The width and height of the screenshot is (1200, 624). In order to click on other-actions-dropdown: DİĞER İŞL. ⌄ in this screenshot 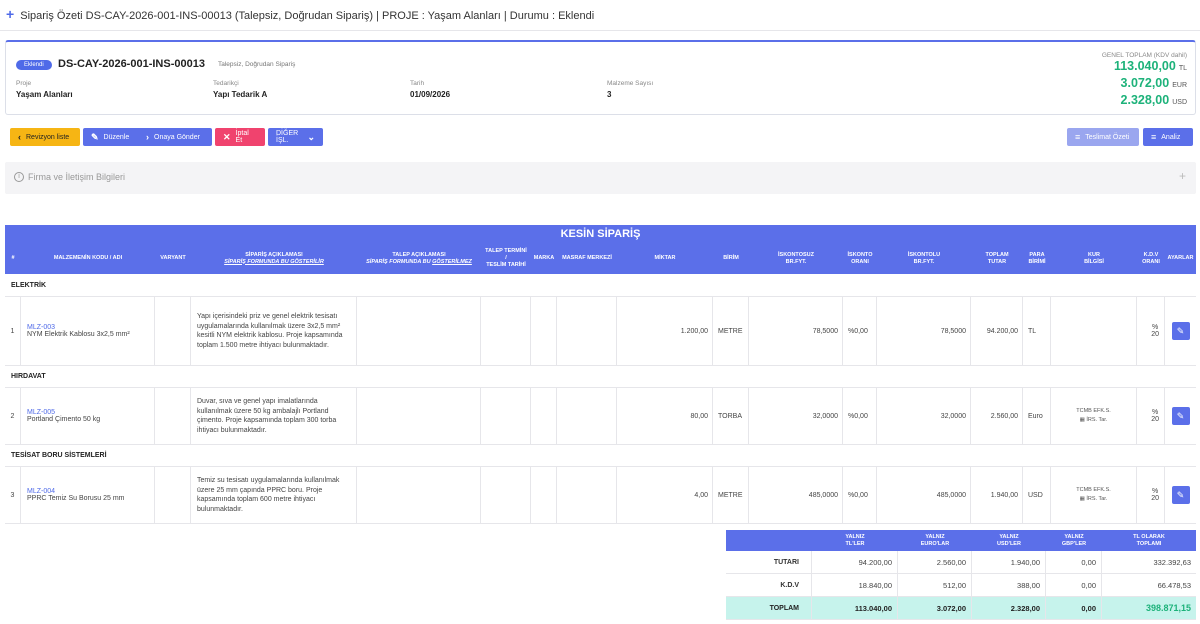, I will do `click(295, 137)`.